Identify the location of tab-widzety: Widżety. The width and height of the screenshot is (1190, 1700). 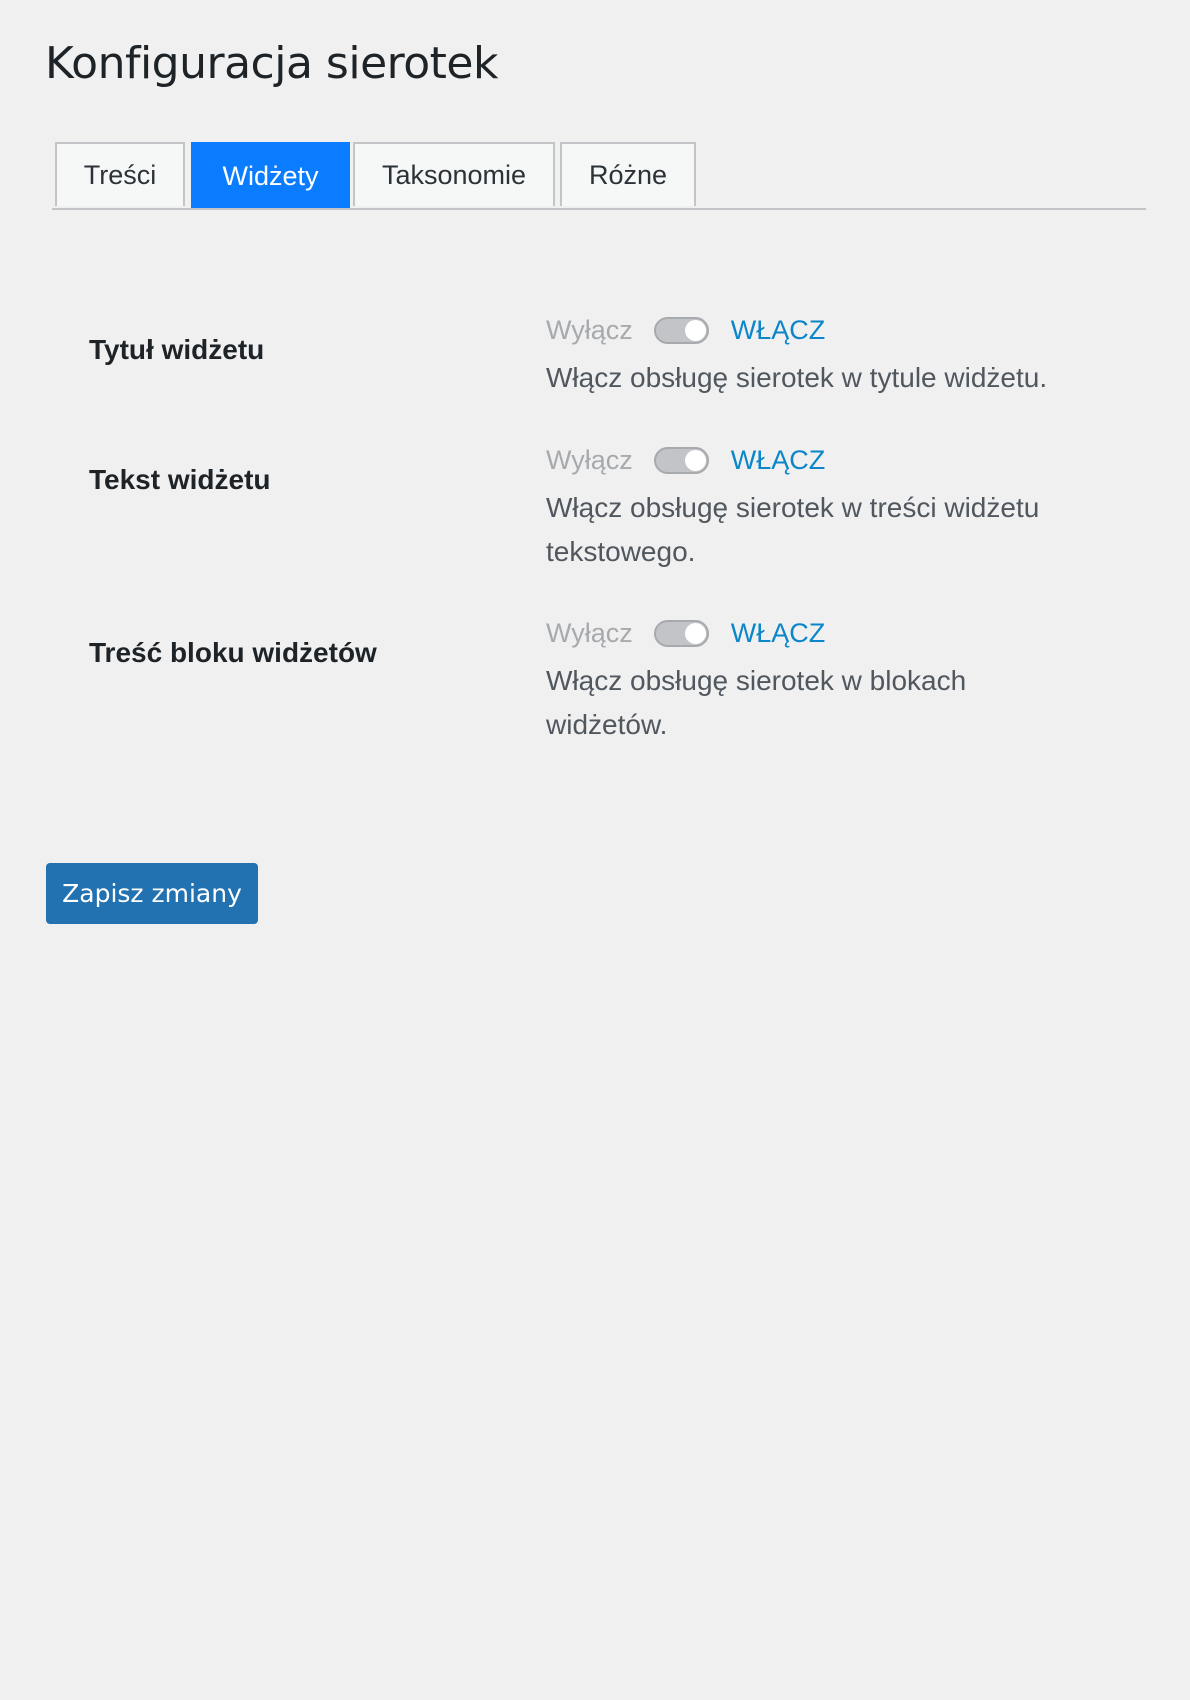
(270, 175).